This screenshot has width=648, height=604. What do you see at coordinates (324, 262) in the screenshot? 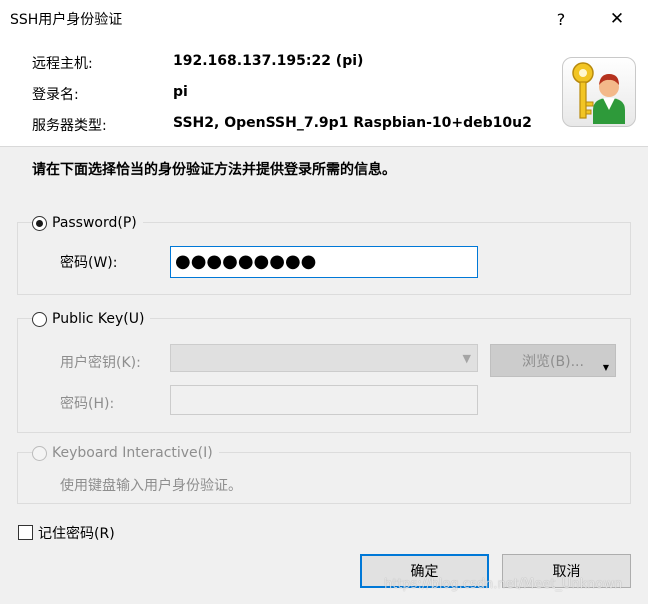
I see `password-input: ●●●●●●●●●` at bounding box center [324, 262].